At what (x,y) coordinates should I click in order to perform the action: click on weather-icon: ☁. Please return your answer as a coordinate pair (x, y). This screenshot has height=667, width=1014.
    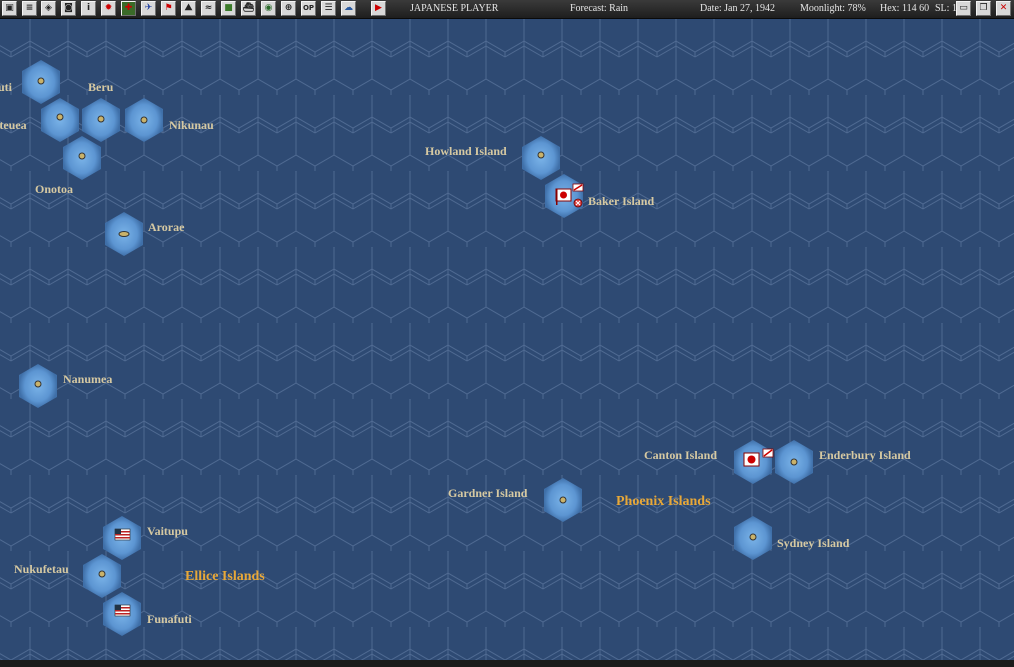
    Looking at the image, I should click on (348, 8).